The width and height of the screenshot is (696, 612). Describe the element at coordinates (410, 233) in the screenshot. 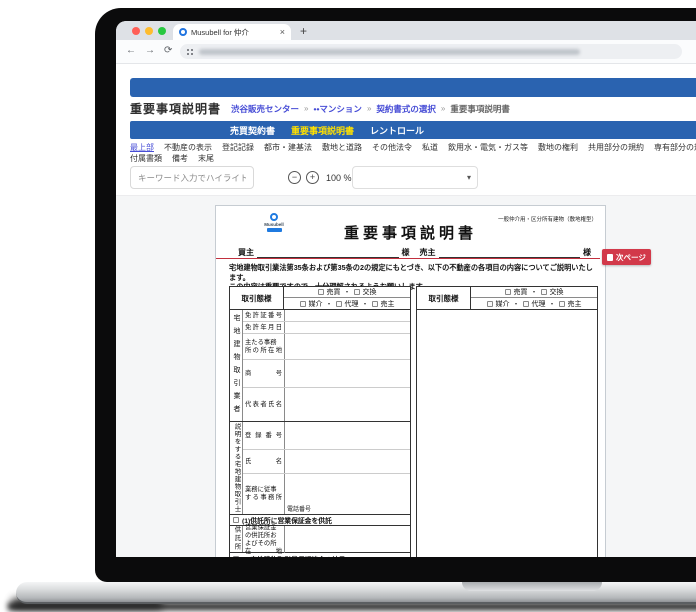

I see `document-title: 重要事項説明書` at that location.